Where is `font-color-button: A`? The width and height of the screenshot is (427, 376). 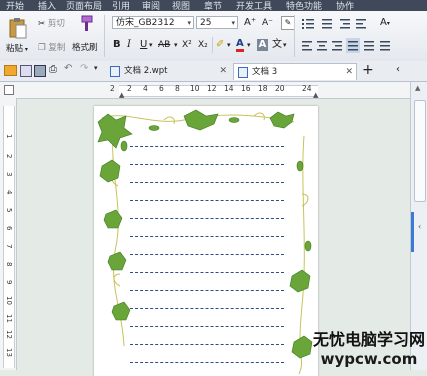
font-color-button: A is located at coordinates (240, 45).